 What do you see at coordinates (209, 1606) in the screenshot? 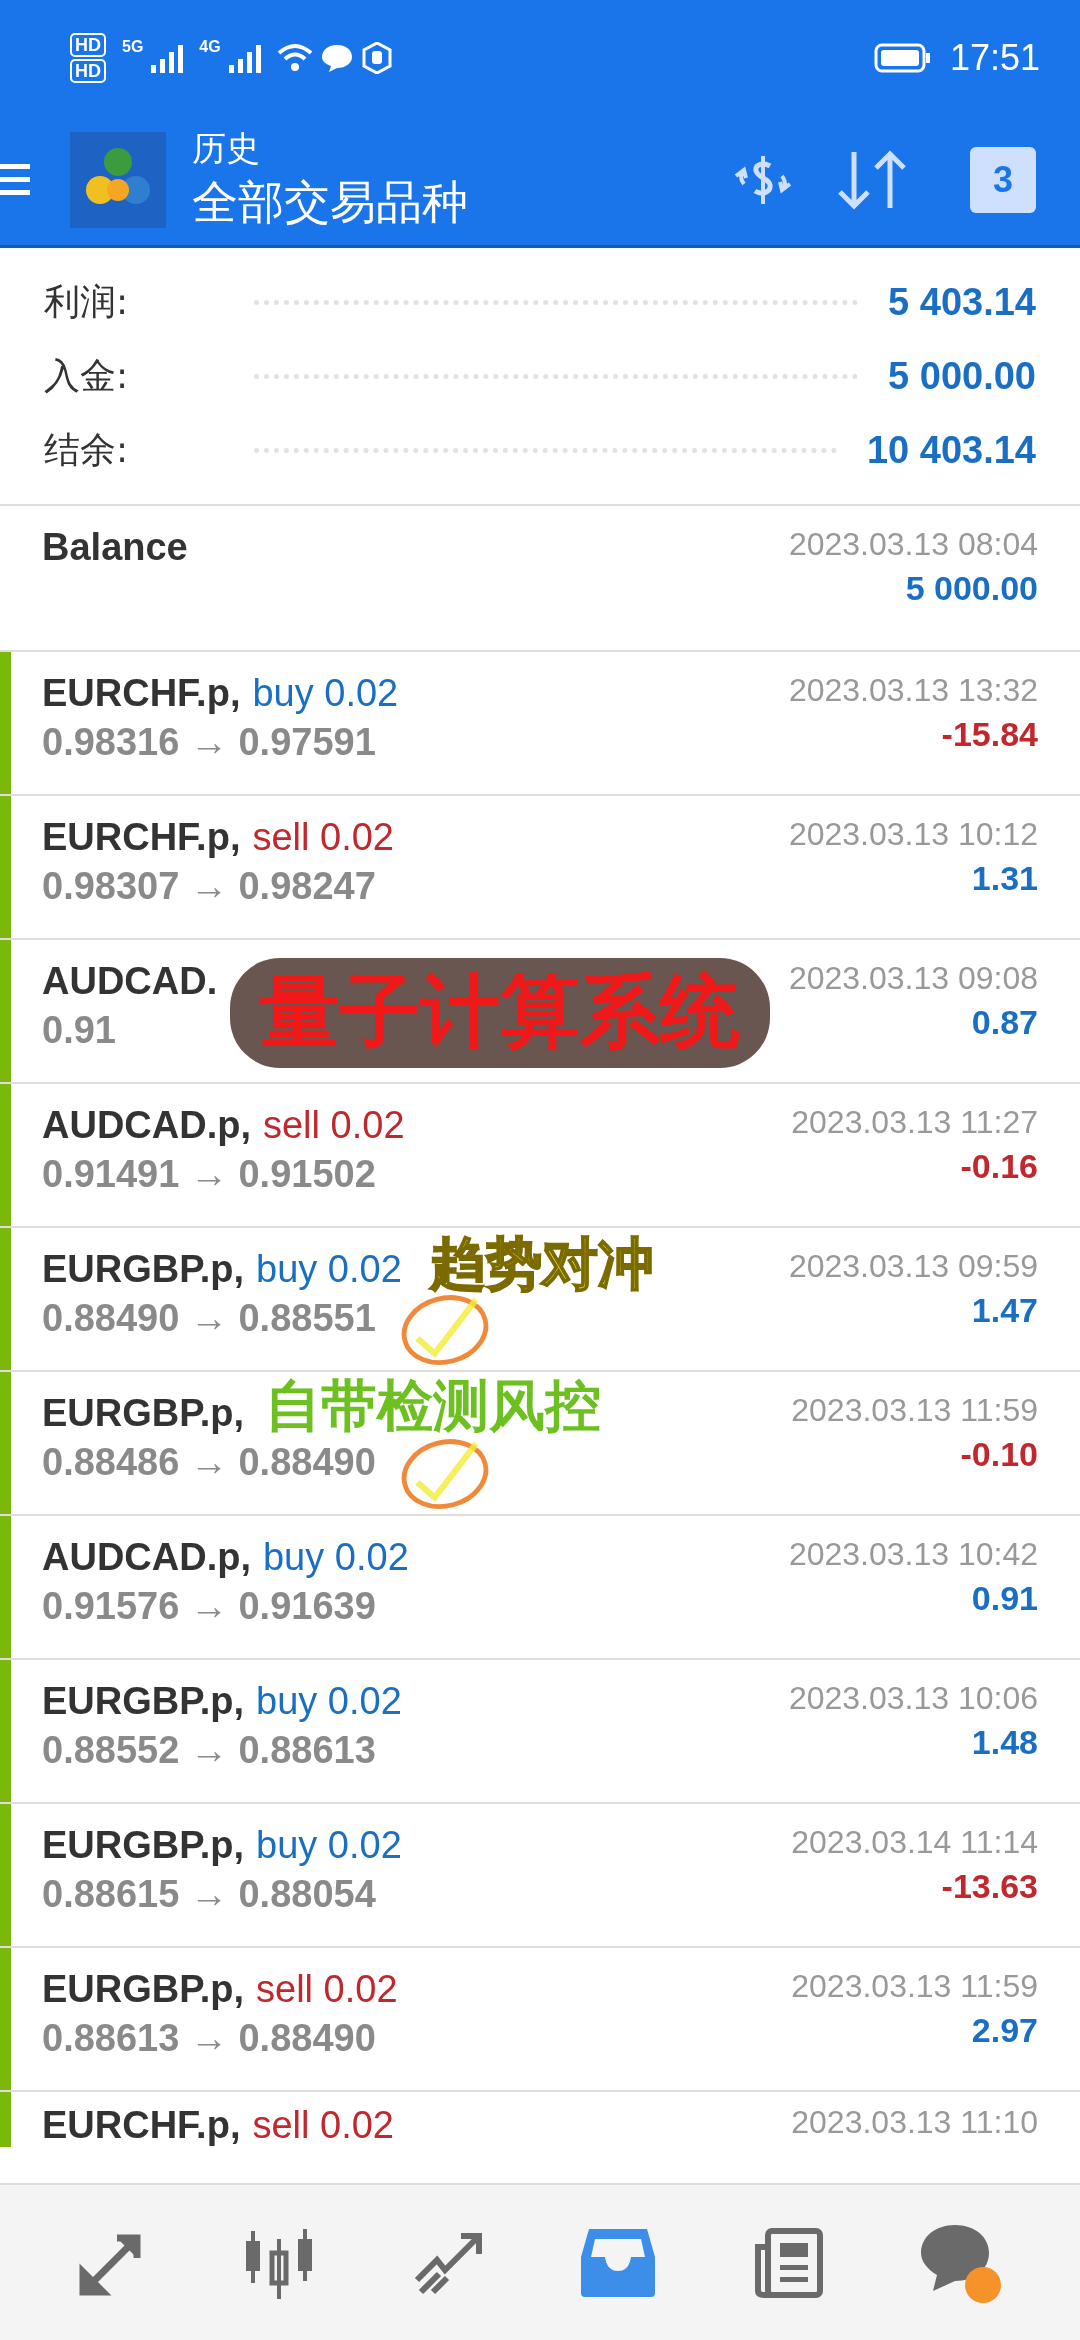
I see `price-range: 0.91576 → 0.91639` at bounding box center [209, 1606].